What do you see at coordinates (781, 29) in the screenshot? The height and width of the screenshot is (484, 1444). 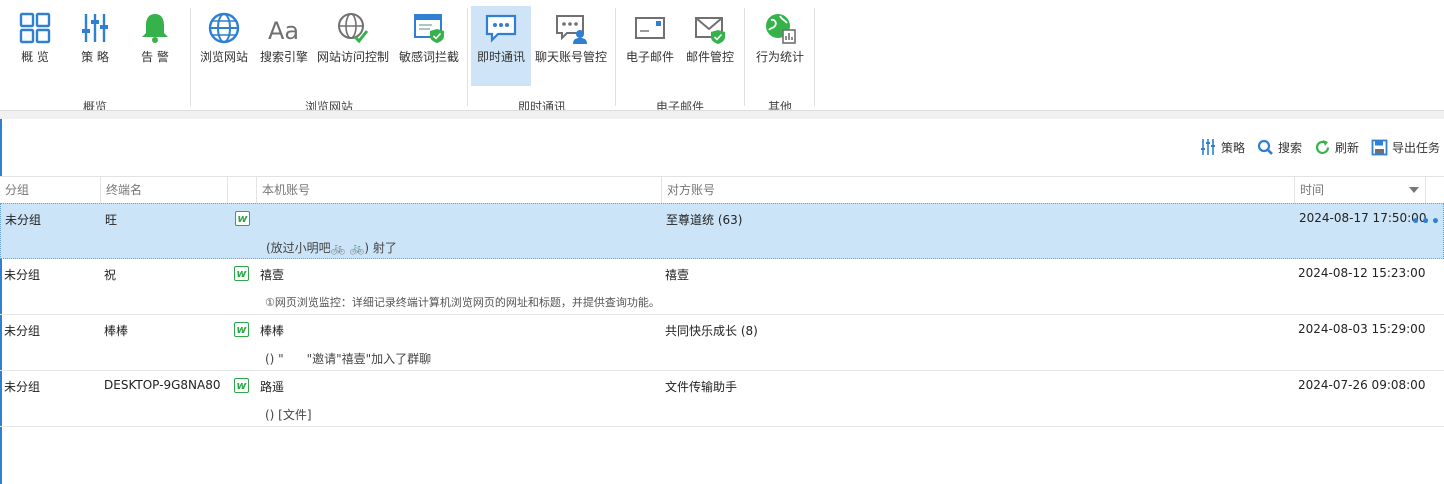 I see `globe-stats-icon` at bounding box center [781, 29].